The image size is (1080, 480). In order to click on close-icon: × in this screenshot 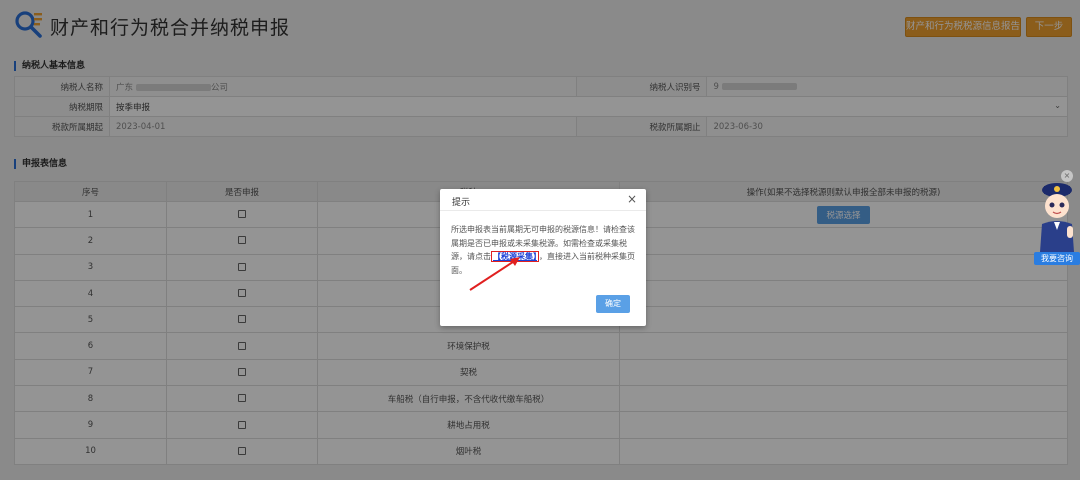, I will do `click(632, 199)`.